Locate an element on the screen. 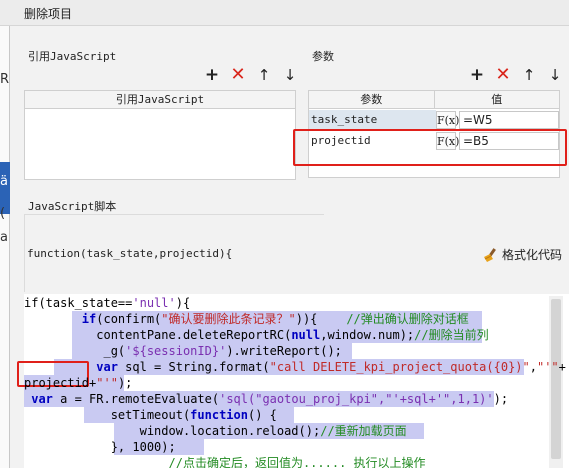  code-token: //删除当前列 is located at coordinates (451, 335).